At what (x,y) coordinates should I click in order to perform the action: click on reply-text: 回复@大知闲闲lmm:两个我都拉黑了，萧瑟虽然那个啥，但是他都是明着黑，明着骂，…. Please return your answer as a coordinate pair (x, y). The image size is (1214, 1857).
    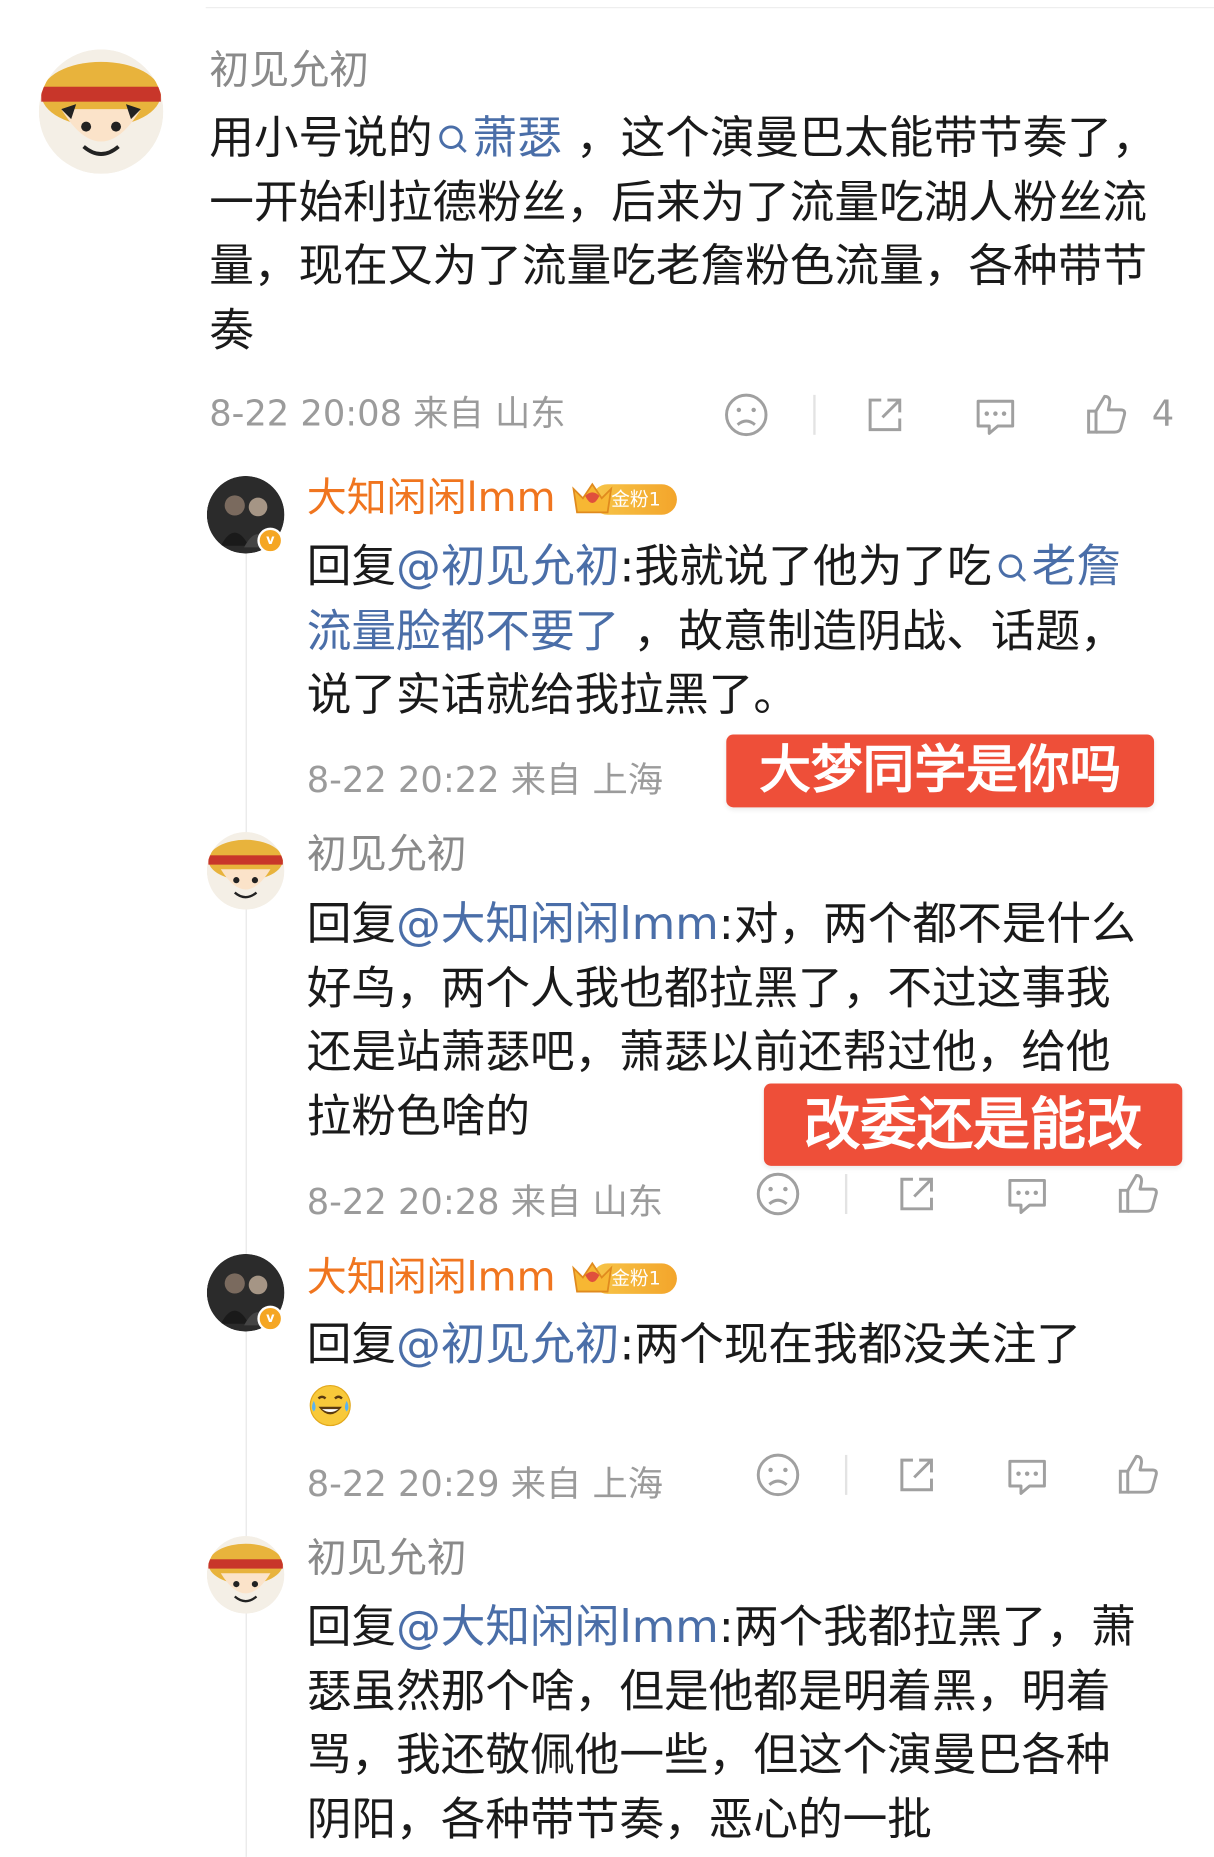
    Looking at the image, I should click on (730, 1723).